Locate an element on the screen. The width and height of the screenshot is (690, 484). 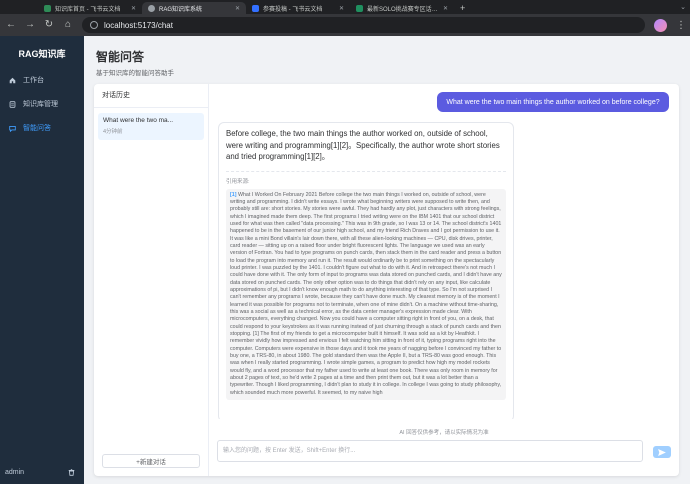
trash-icon is located at coordinates (71, 472).